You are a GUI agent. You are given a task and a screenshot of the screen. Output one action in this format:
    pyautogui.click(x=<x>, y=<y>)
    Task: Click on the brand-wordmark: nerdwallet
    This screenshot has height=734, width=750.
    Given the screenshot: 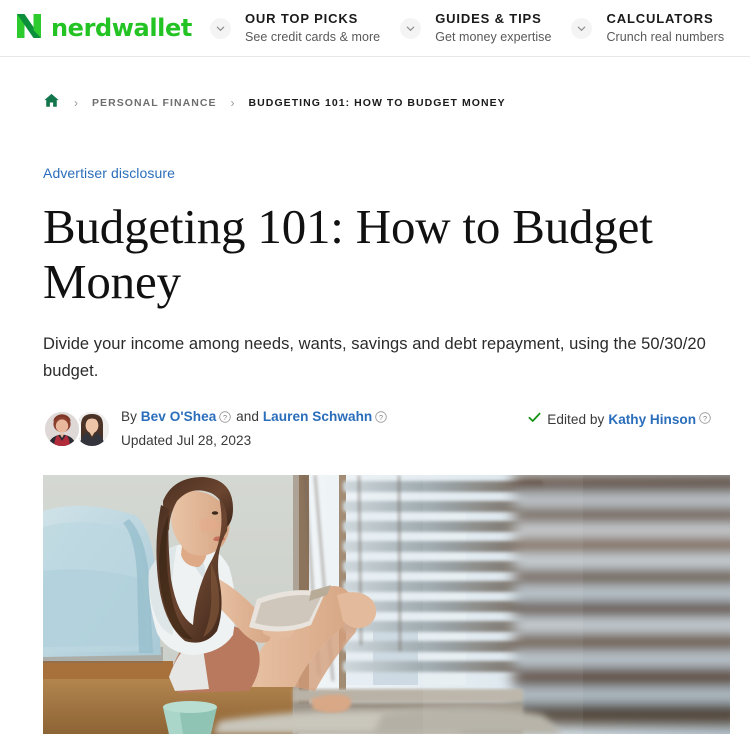 What is the action you would take?
    pyautogui.click(x=121, y=28)
    